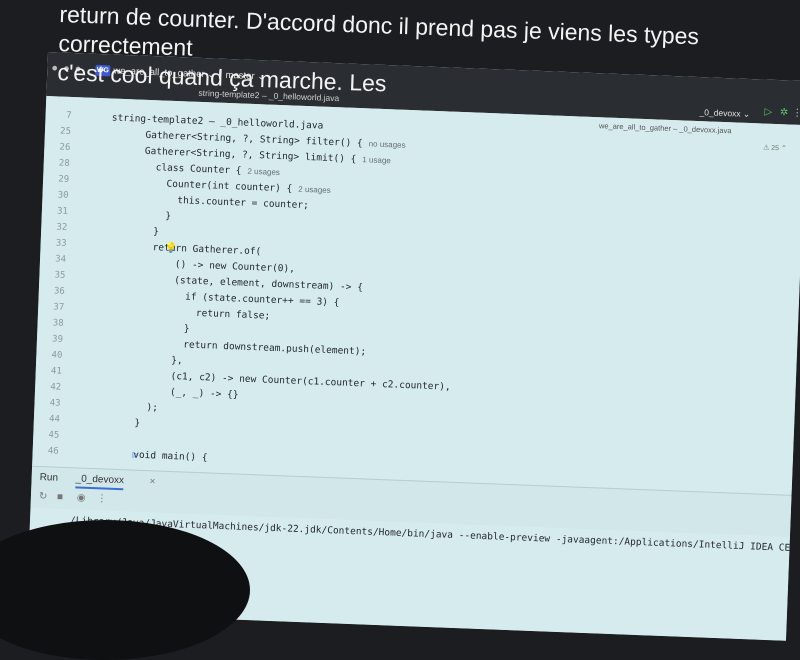  Describe the element at coordinates (112, 406) in the screenshot. I see `code-text: );` at that location.